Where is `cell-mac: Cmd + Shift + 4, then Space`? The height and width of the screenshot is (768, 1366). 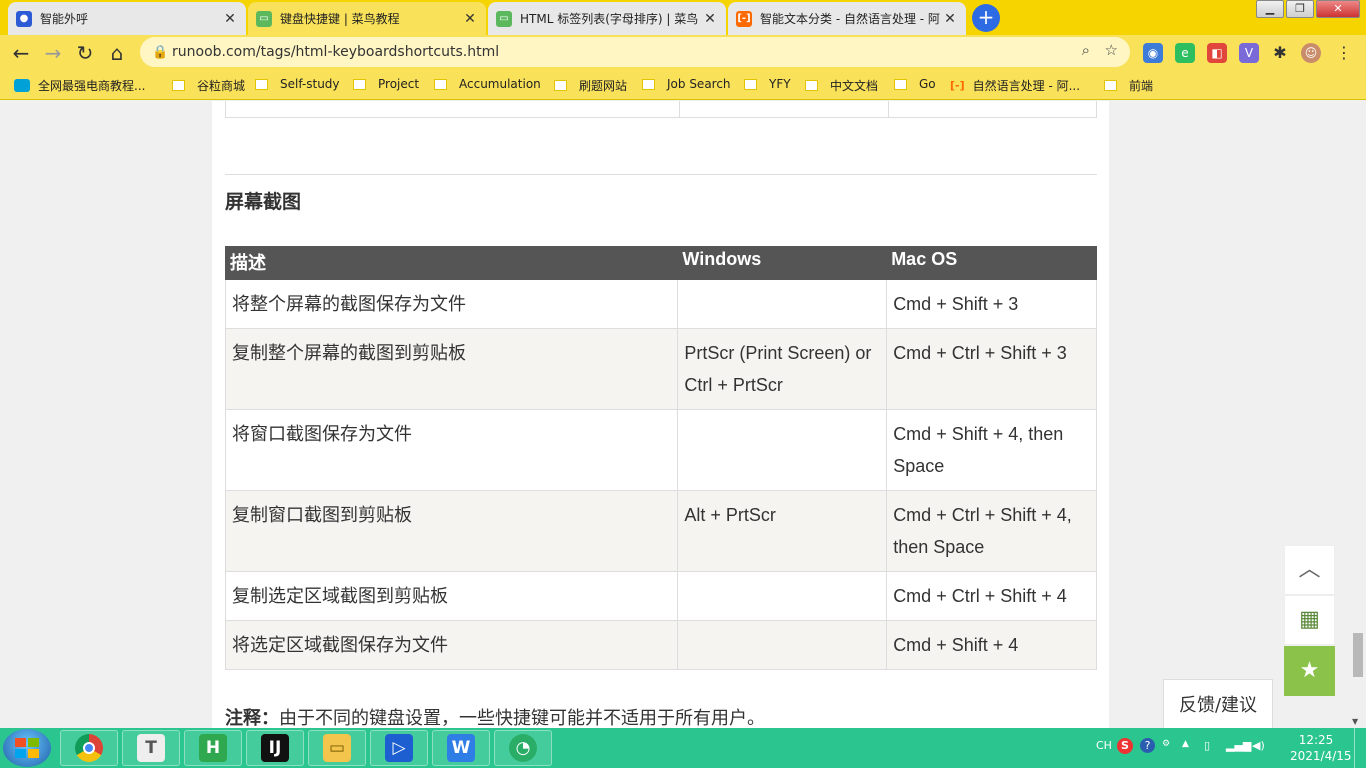 cell-mac: Cmd + Shift + 4, then Space is located at coordinates (991, 450).